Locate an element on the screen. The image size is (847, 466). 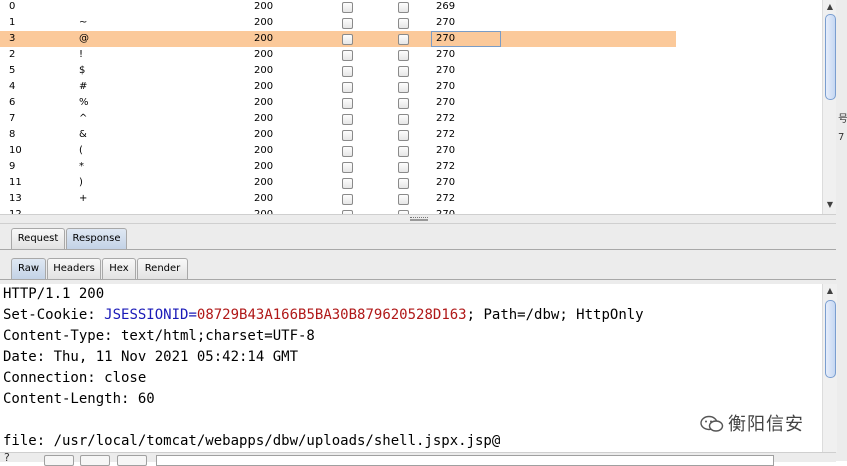
payload-cell: ( is located at coordinates (81, 150).